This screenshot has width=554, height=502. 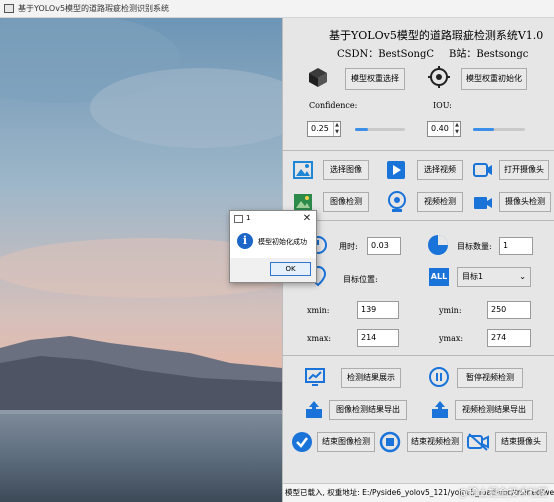 What do you see at coordinates (346, 170) in the screenshot?
I see `select-image-button: 选择图像` at bounding box center [346, 170].